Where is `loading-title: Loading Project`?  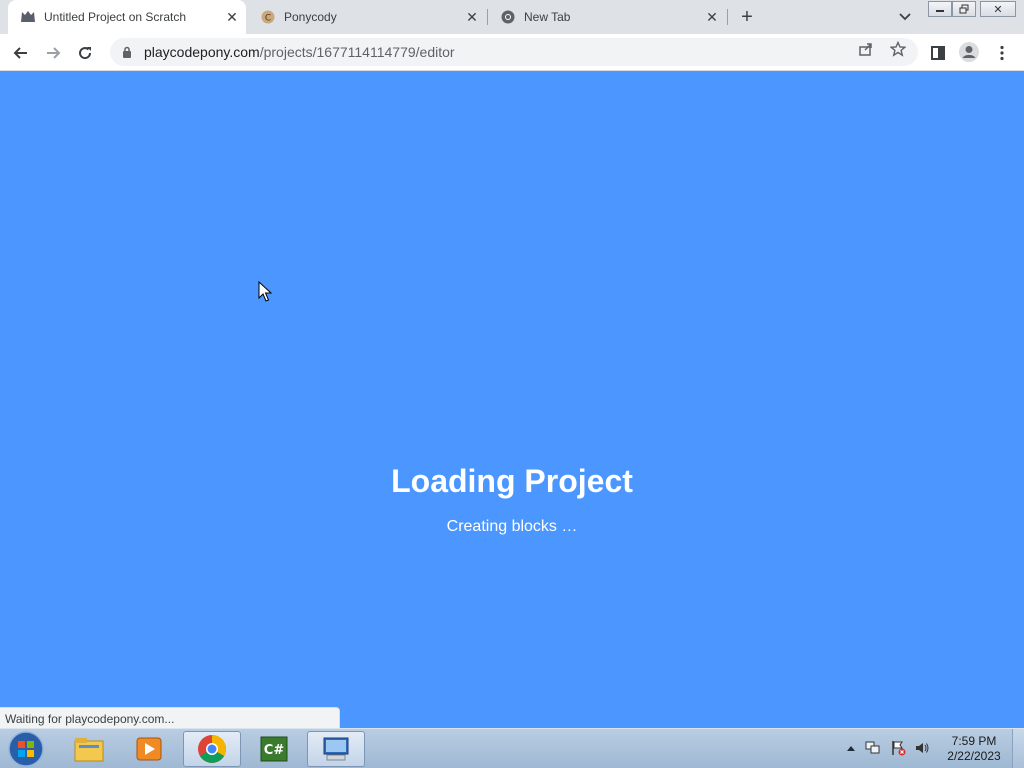 loading-title: Loading Project is located at coordinates (512, 481).